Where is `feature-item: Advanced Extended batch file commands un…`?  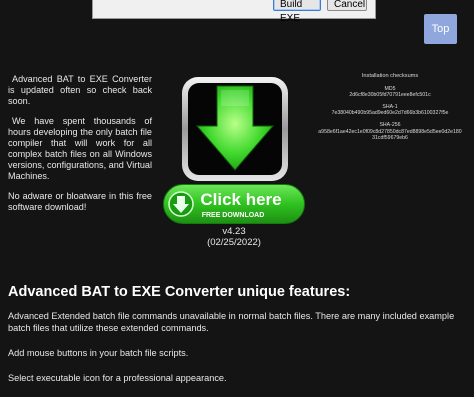 feature-item: Advanced Extended batch file commands un… is located at coordinates (231, 322).